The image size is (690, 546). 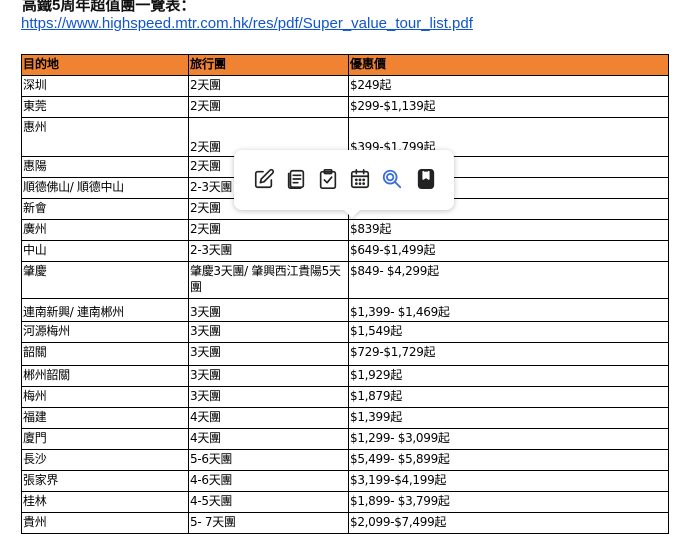 What do you see at coordinates (268, 502) in the screenshot?
I see `tour-cell: 4-5天團` at bounding box center [268, 502].